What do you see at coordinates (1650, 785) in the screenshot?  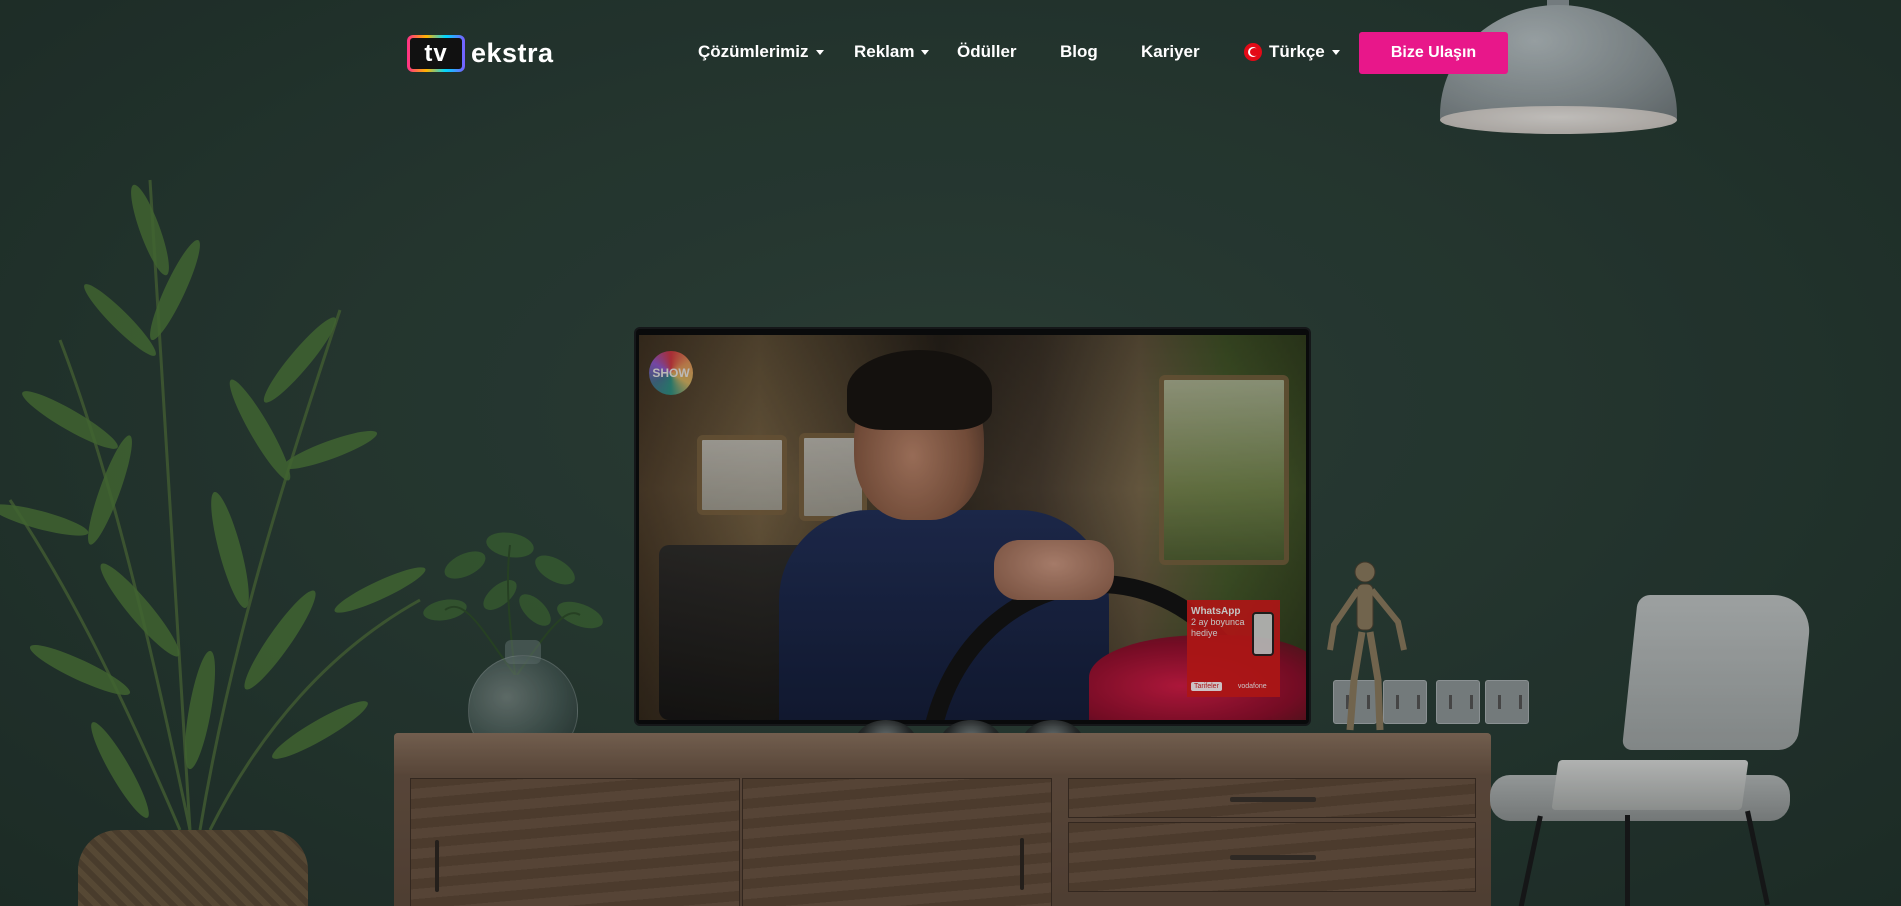 I see `stack-of-books` at bounding box center [1650, 785].